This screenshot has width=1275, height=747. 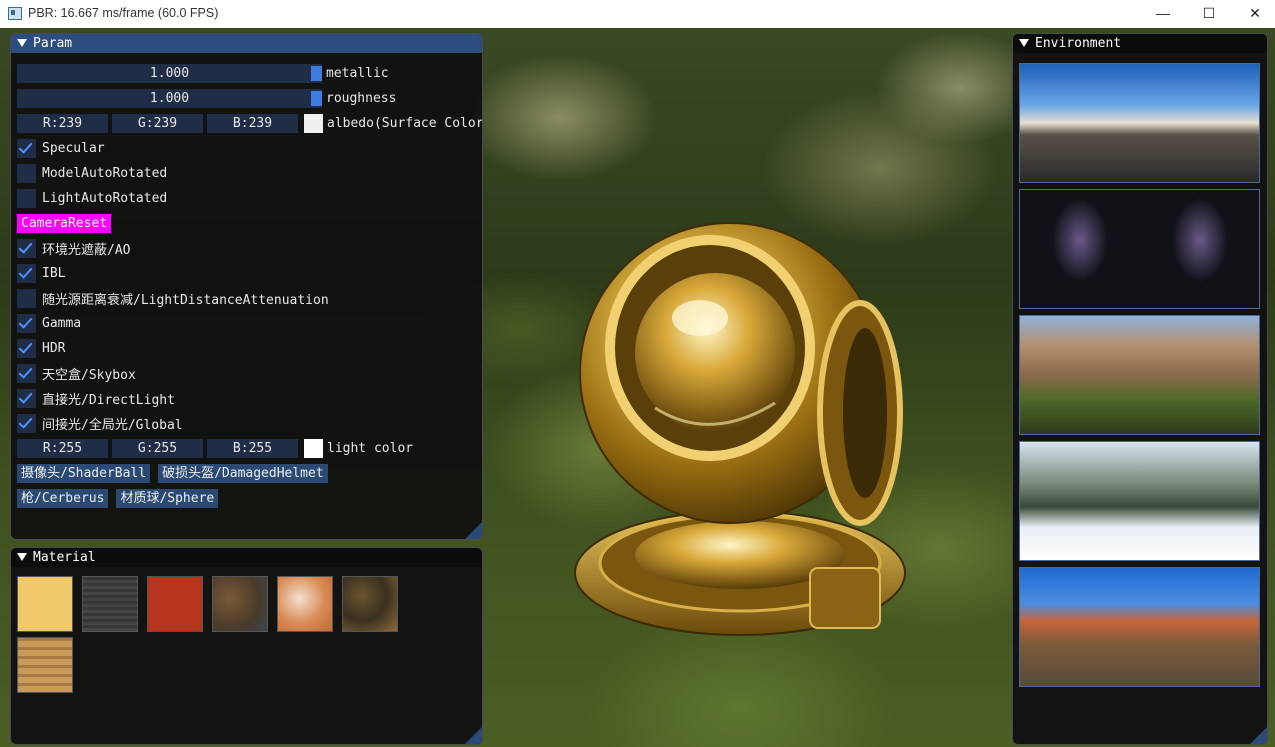 I want to click on metallic-slider-grab, so click(x=316, y=73).